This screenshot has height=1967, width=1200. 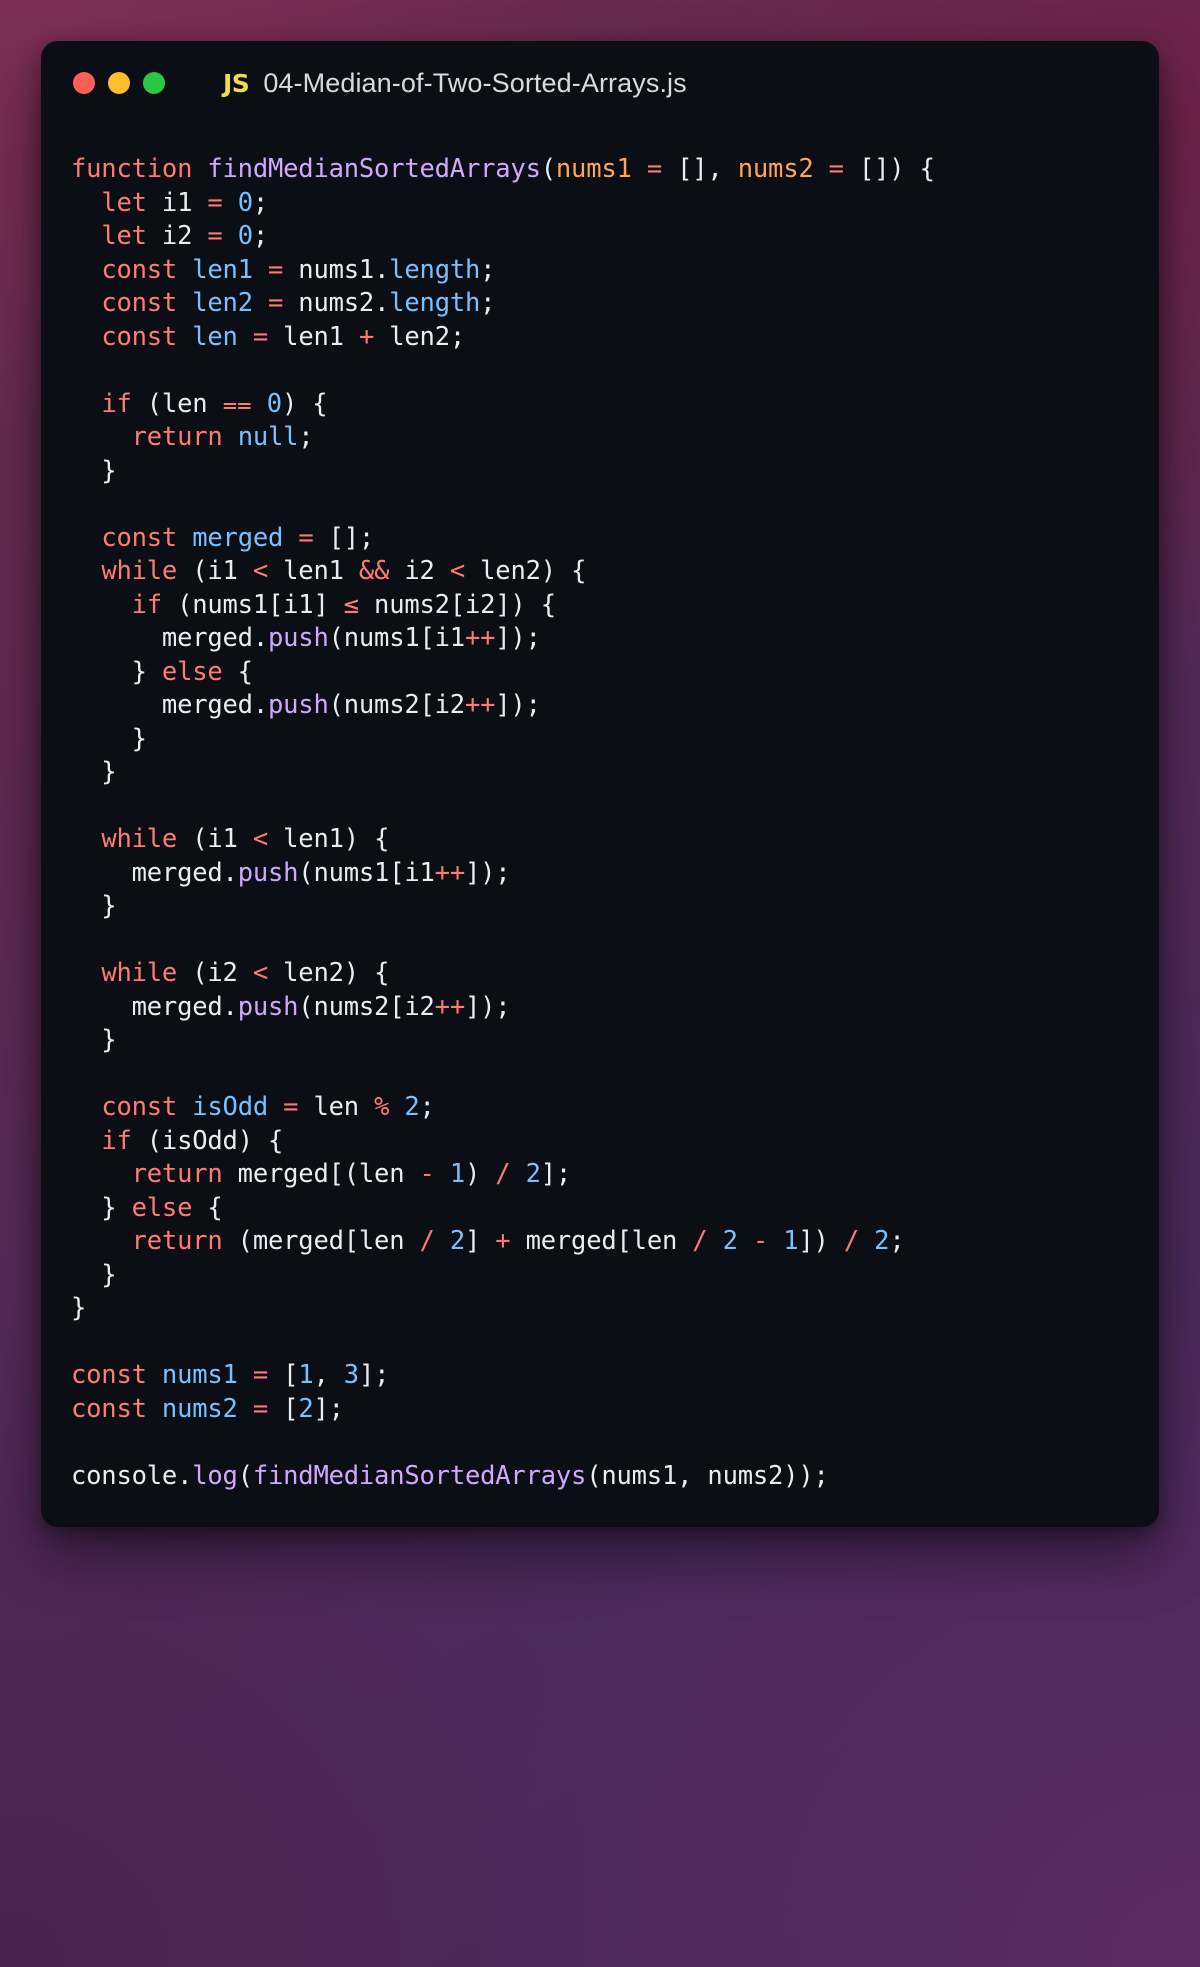 I want to click on code-token: (, so click(x=548, y=169).